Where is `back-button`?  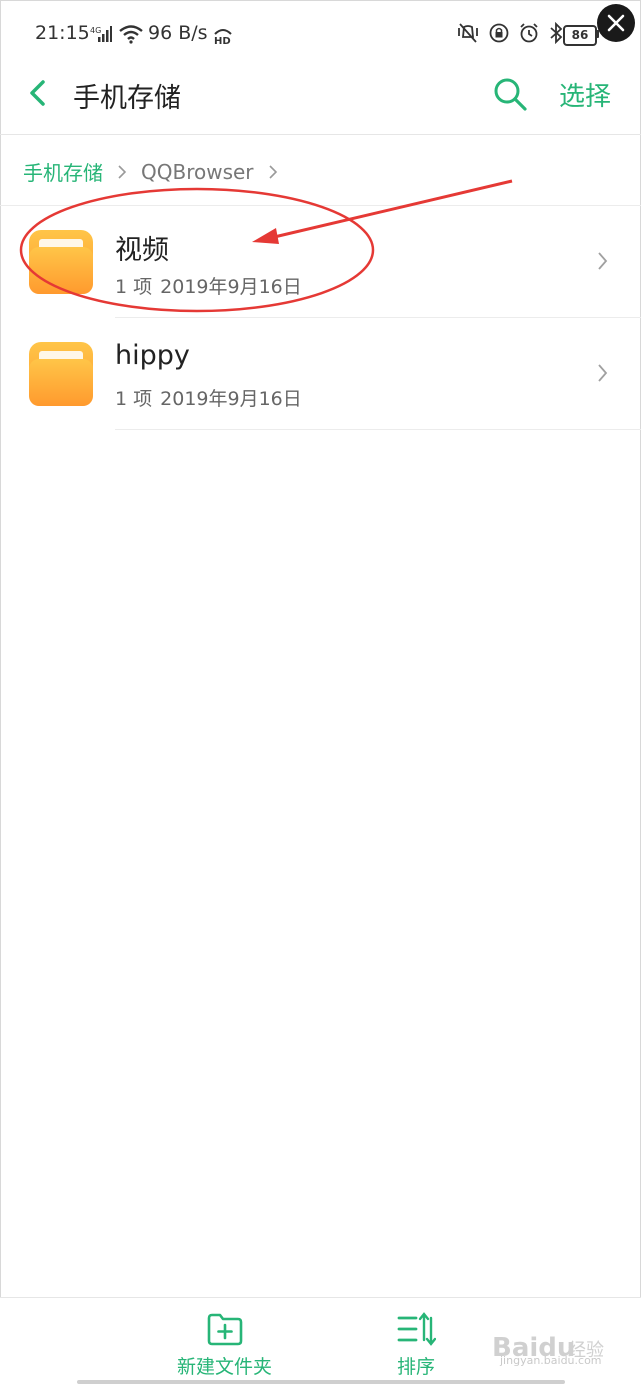 back-button is located at coordinates (39, 93).